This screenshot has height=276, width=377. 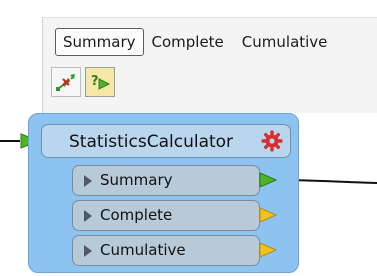 What do you see at coordinates (143, 250) in the screenshot?
I see `port-label: Cumulative` at bounding box center [143, 250].